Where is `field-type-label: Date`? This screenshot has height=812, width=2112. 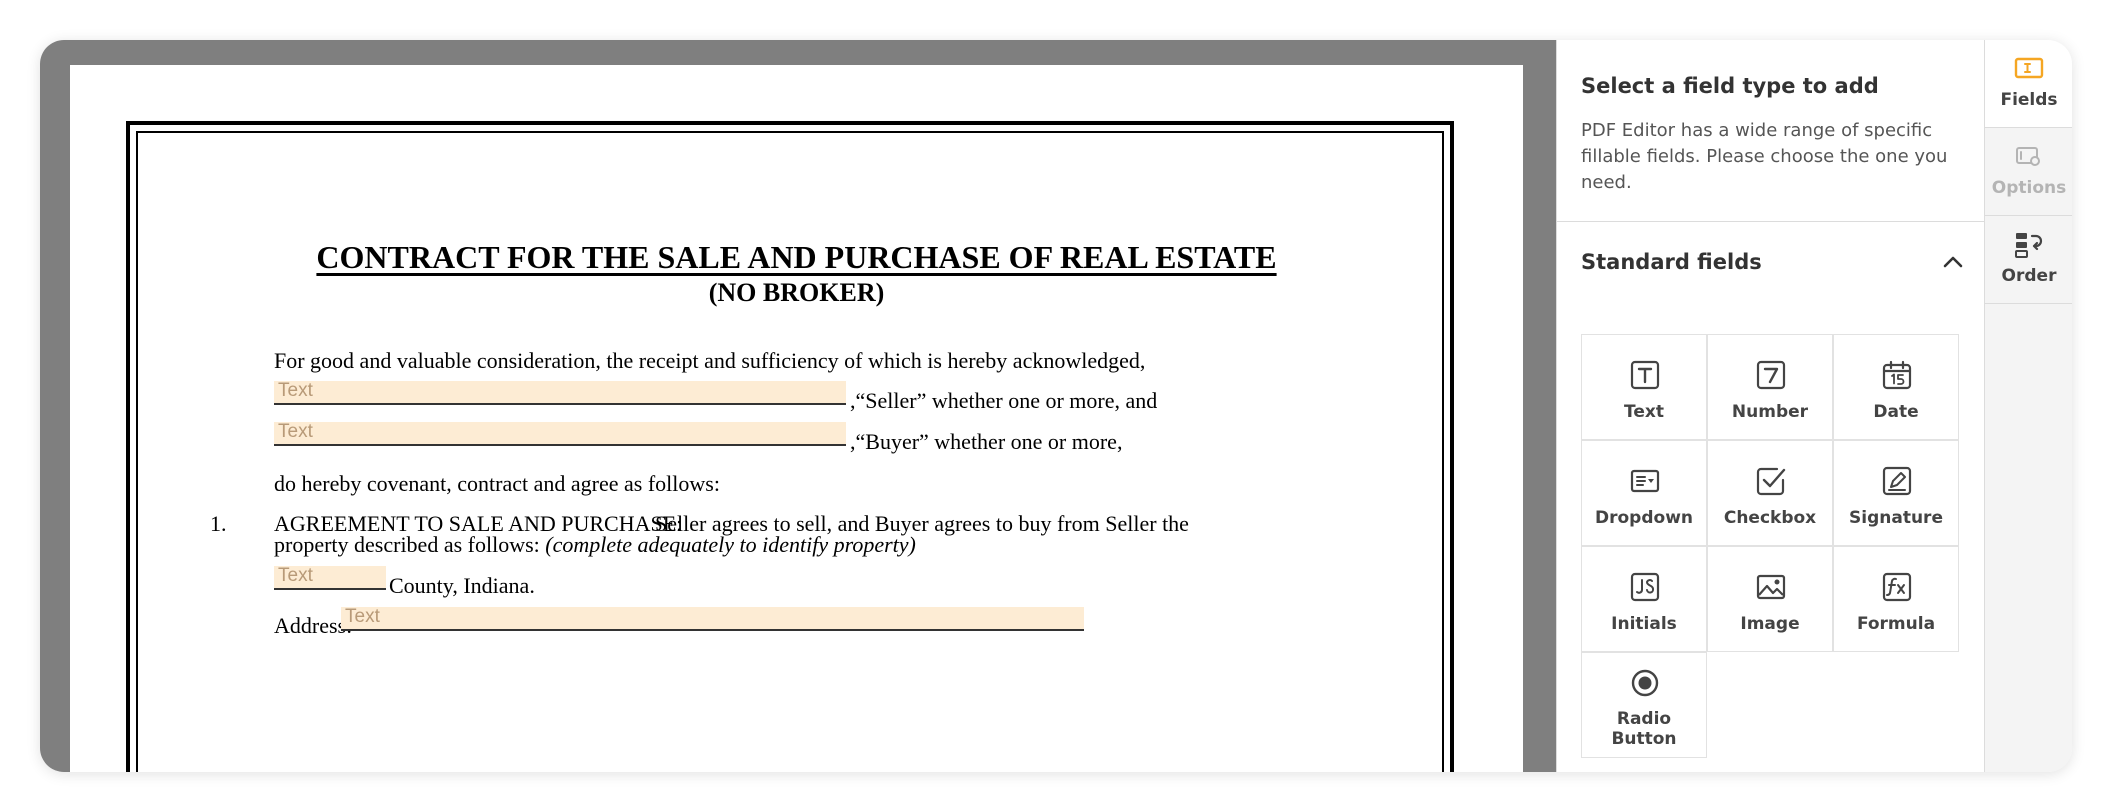
field-type-label: Date is located at coordinates (1896, 412).